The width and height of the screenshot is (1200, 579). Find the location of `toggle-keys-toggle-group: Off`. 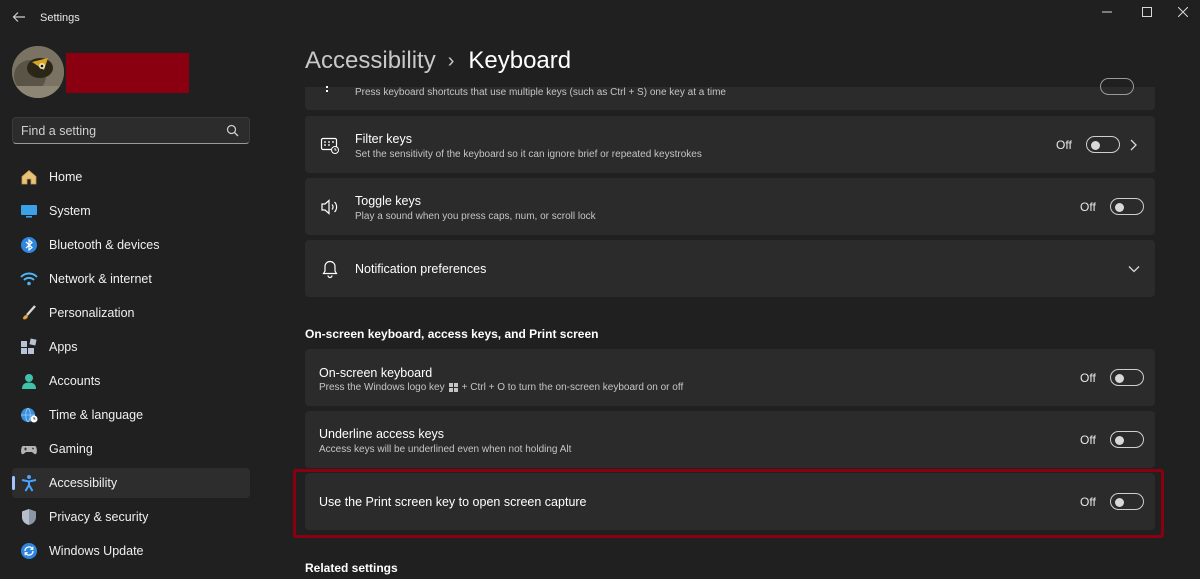

toggle-keys-toggle-group: Off is located at coordinates (1112, 206).